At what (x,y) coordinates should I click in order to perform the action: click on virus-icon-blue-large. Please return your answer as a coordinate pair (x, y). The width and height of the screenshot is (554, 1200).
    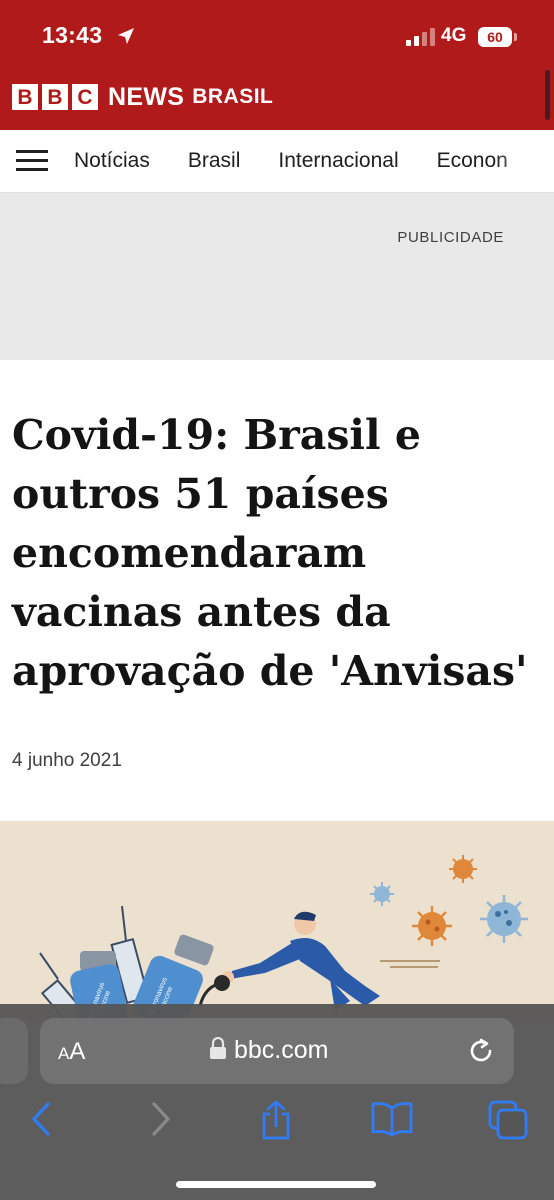
    Looking at the image, I should click on (504, 919).